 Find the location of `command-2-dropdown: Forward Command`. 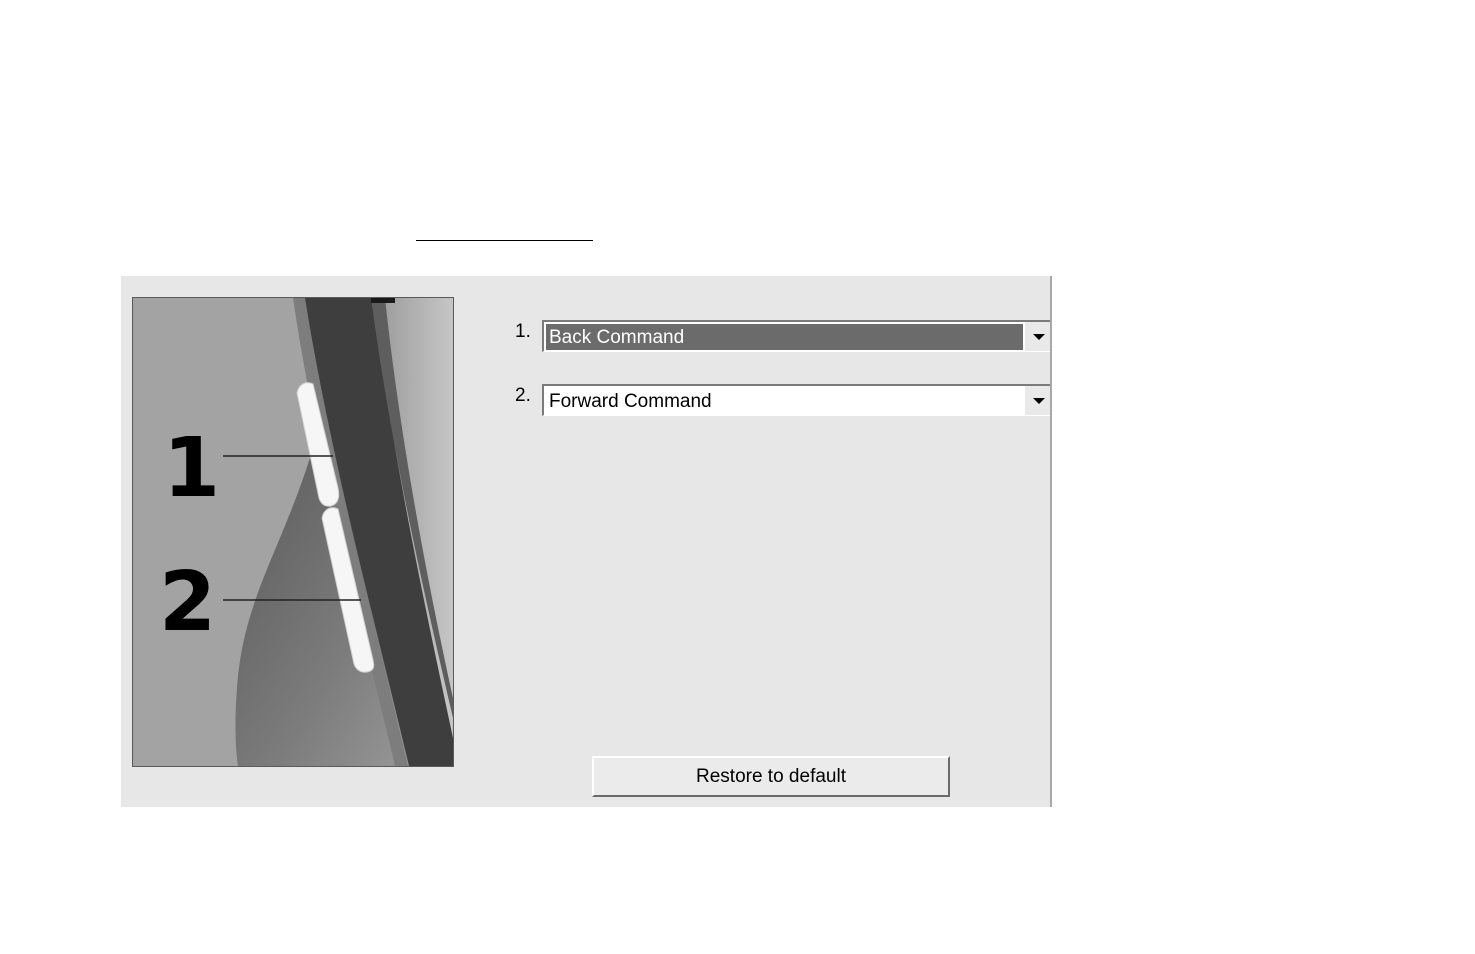

command-2-dropdown: Forward Command is located at coordinates (796, 400).